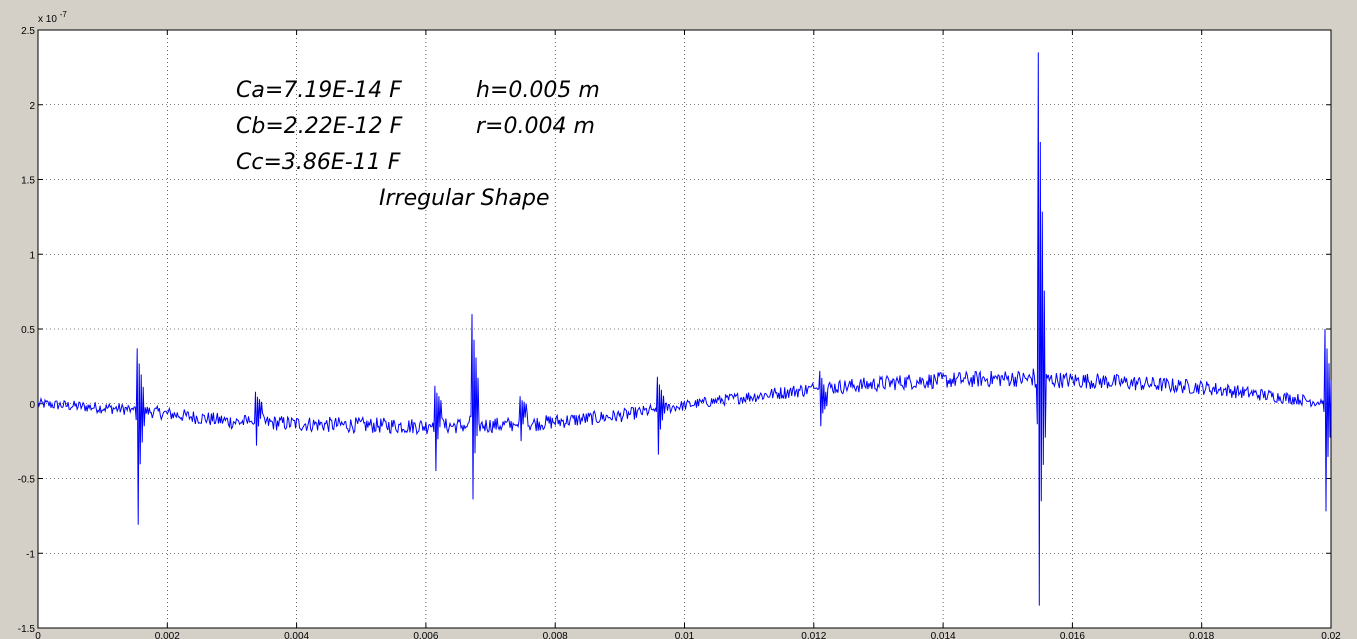 The height and width of the screenshot is (639, 1357). What do you see at coordinates (27, 629) in the screenshot?
I see `y-tick-label: -1.5` at bounding box center [27, 629].